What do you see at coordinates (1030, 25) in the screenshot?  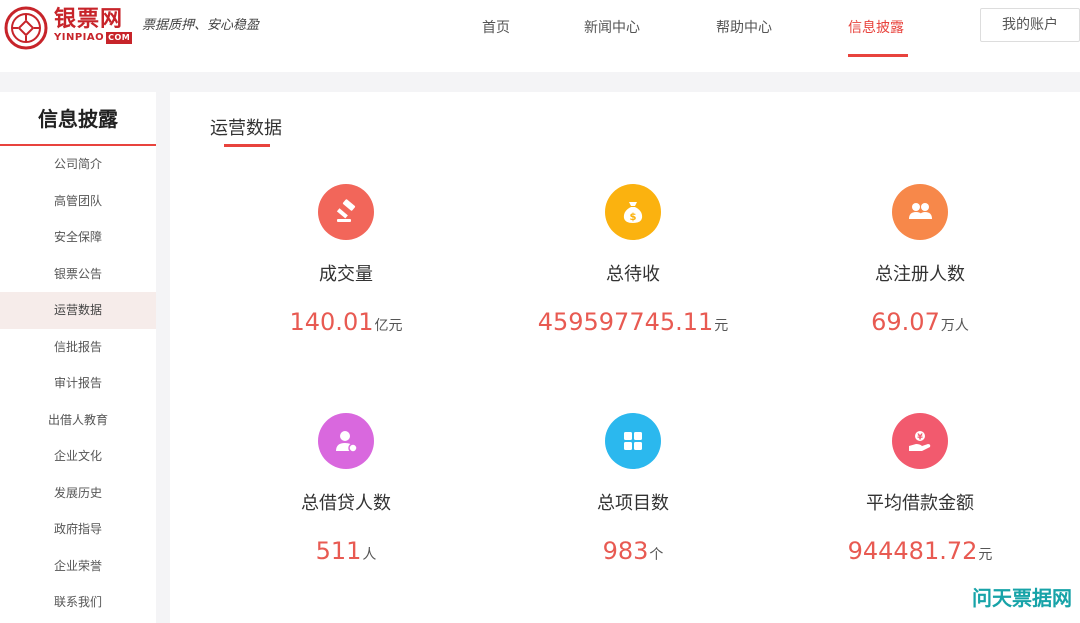 I see `my-account-button: 我的账户` at bounding box center [1030, 25].